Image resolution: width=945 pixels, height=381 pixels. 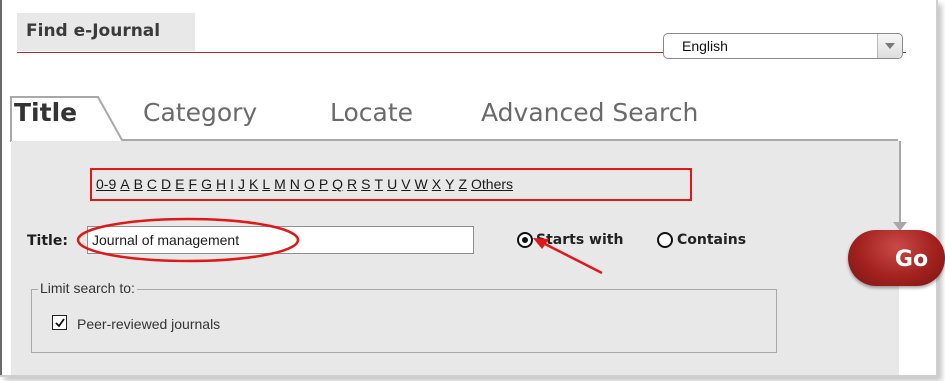 What do you see at coordinates (568, 256) in the screenshot?
I see `annotation-arrow-icon` at bounding box center [568, 256].